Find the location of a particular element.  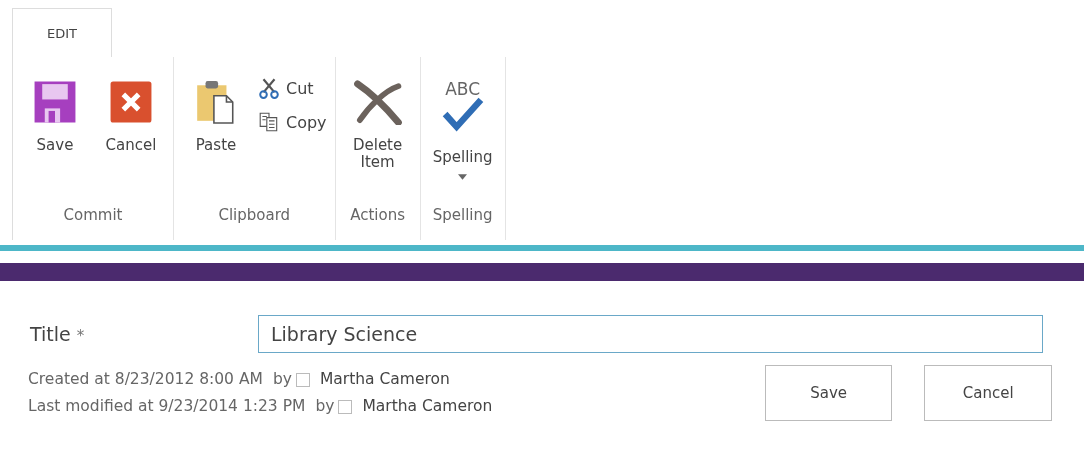

ribbon-button: Paste is located at coordinates (216, 116).